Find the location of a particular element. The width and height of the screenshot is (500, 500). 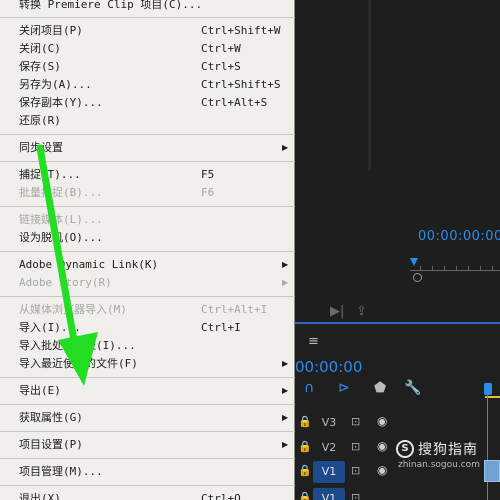

menu-item-import: 导入(I)... Ctrl+I is located at coordinates (147, 328).